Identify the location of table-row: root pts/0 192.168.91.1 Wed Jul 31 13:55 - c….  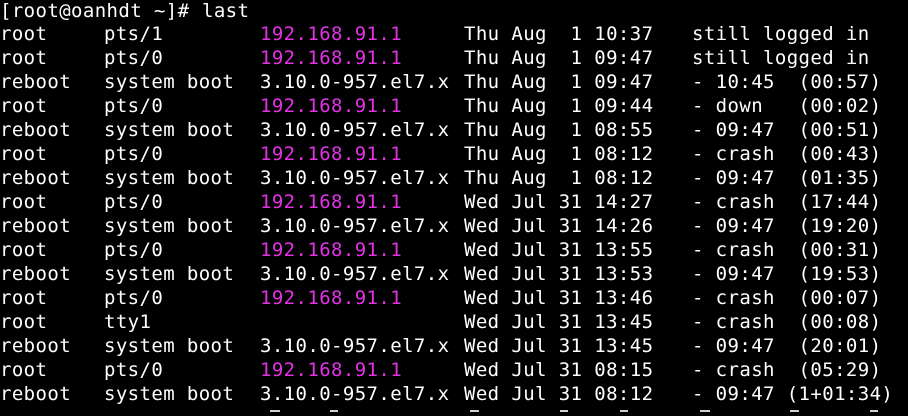
(454, 250).